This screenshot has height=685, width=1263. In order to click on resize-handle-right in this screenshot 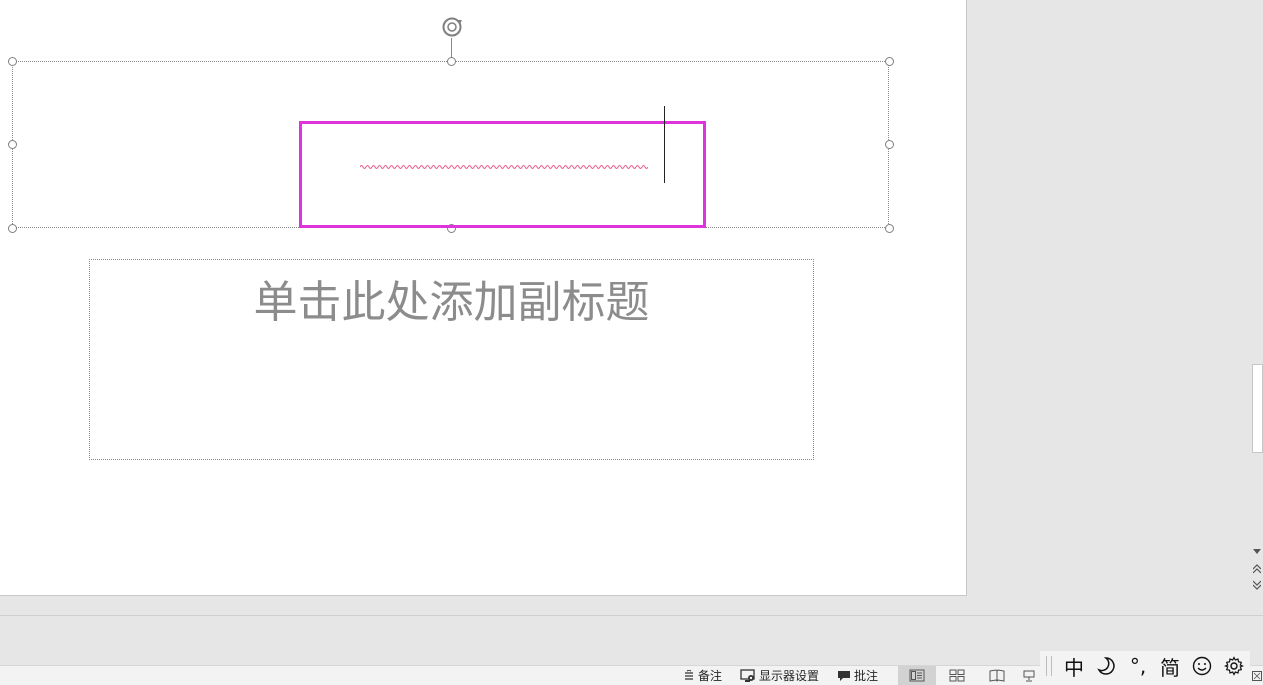, I will do `click(889, 144)`.